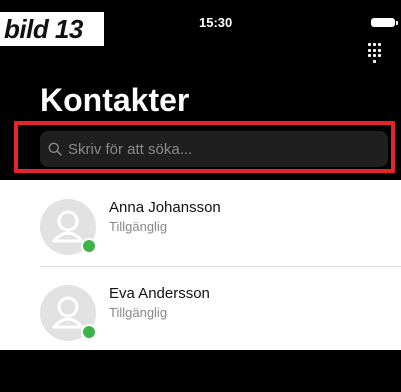 The width and height of the screenshot is (401, 392). Describe the element at coordinates (159, 293) in the screenshot. I see `contact-name: Eva Andersson` at that location.